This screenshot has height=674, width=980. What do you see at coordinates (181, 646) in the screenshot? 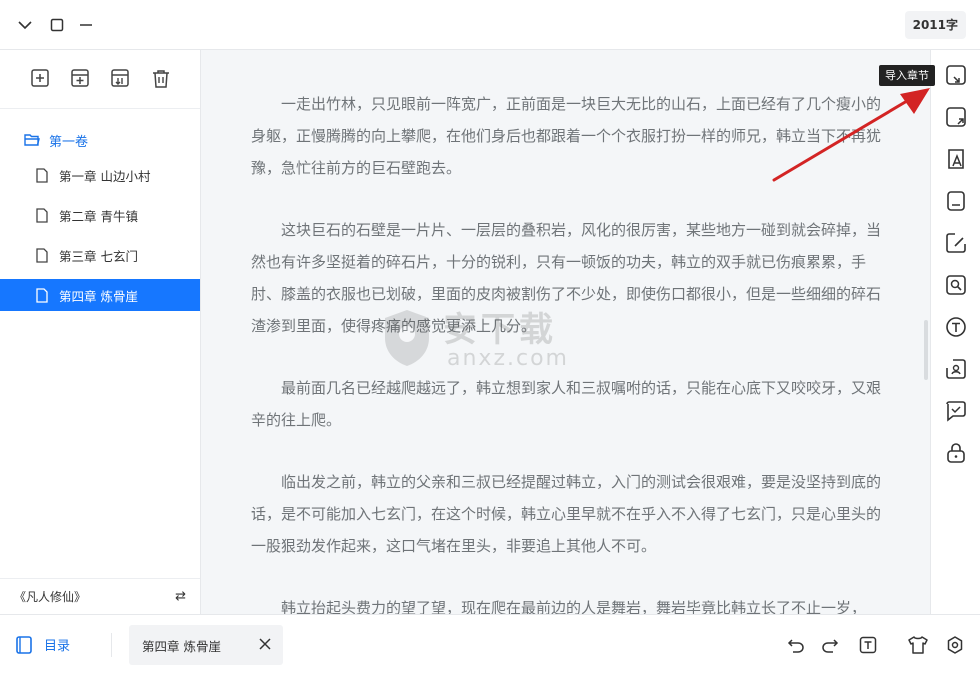
I see `tab-label: 第四章 炼骨崖` at bounding box center [181, 646].